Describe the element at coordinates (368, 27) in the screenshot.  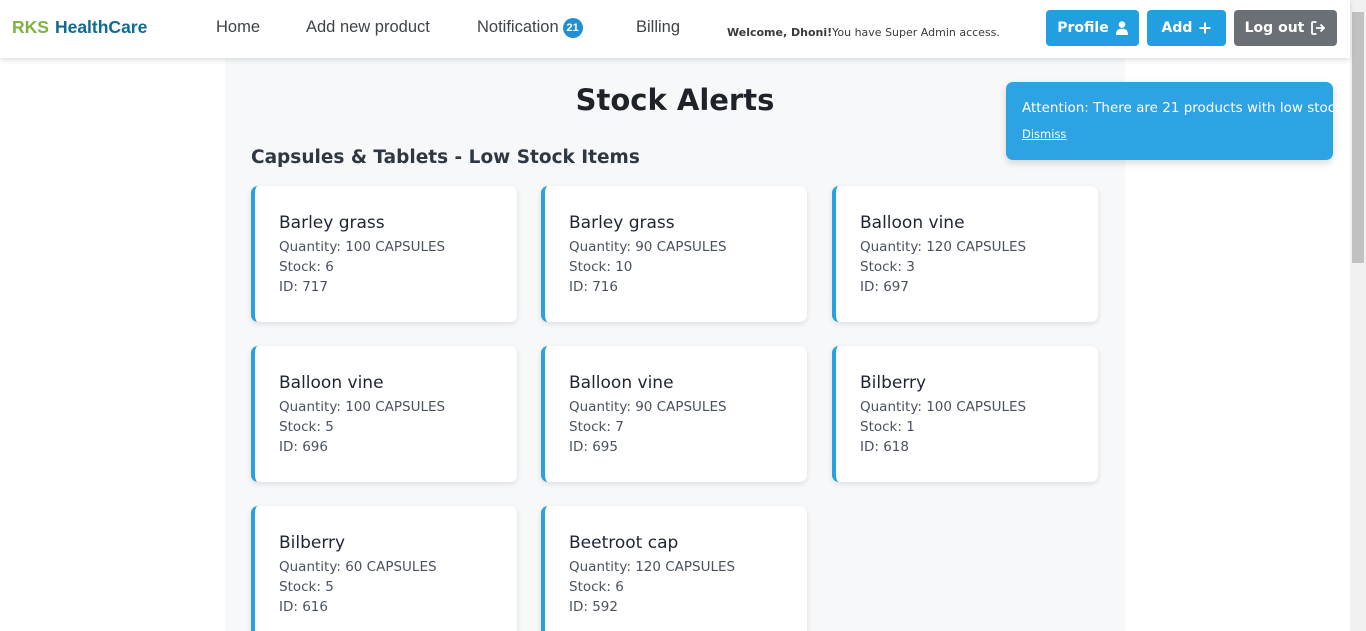
I see `nav-link-add-new-product: Add new product` at that location.